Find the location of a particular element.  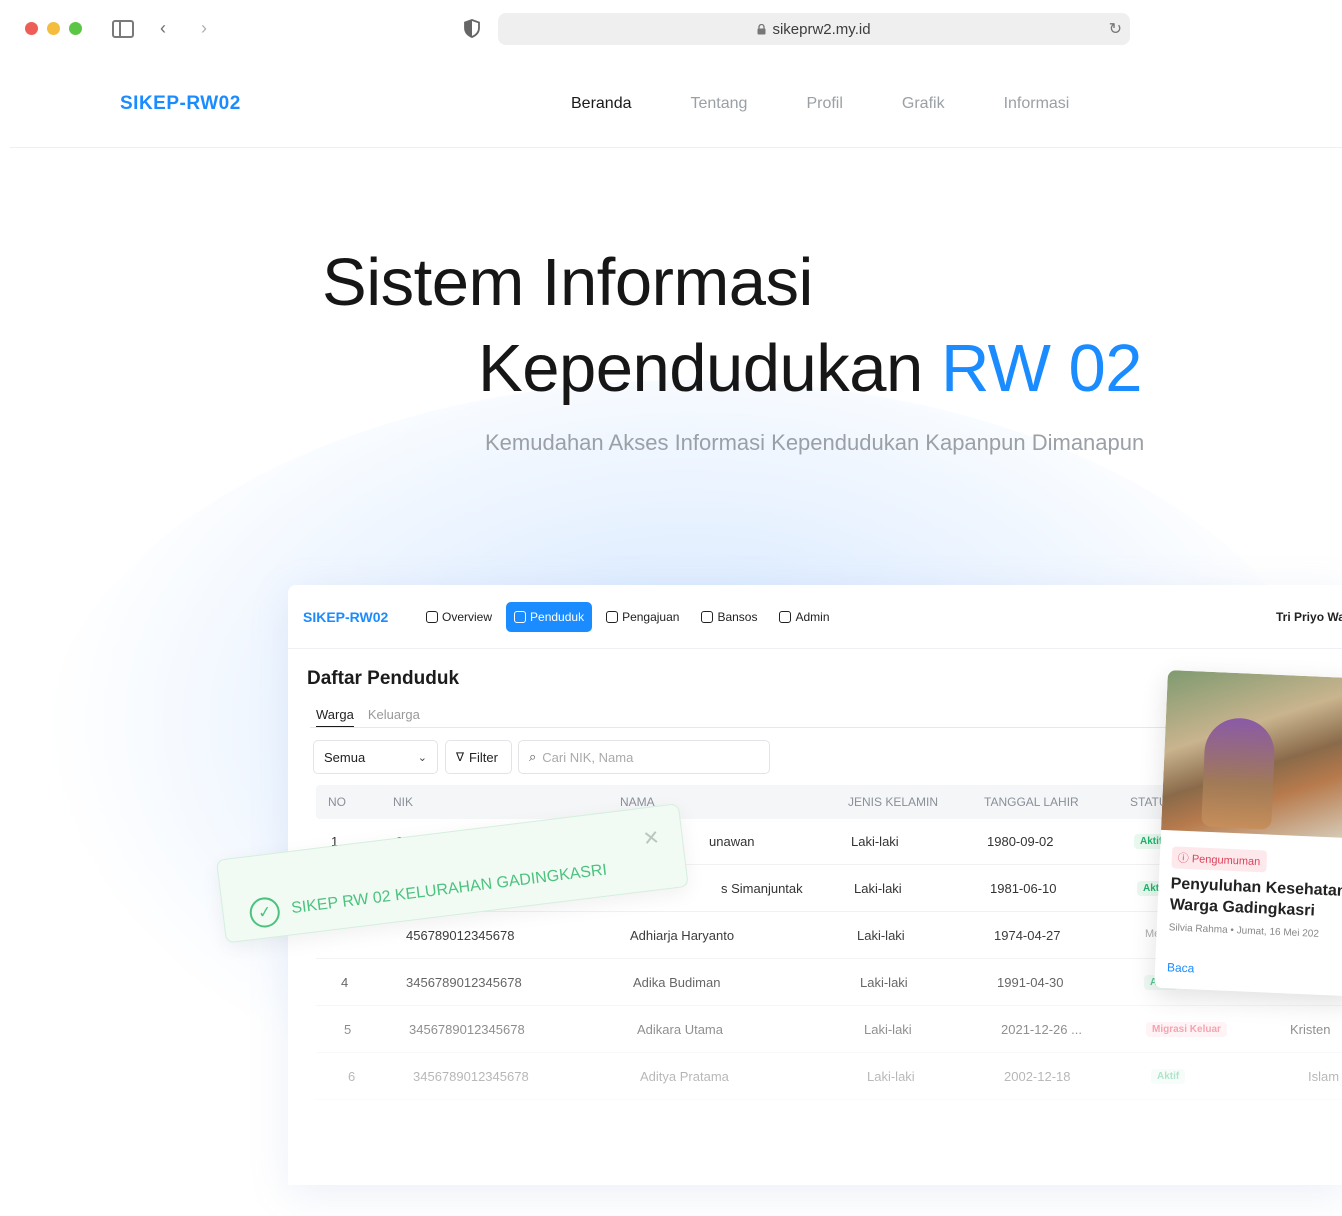

cell-nama: Aditya Pratama is located at coordinates (684, 1076).